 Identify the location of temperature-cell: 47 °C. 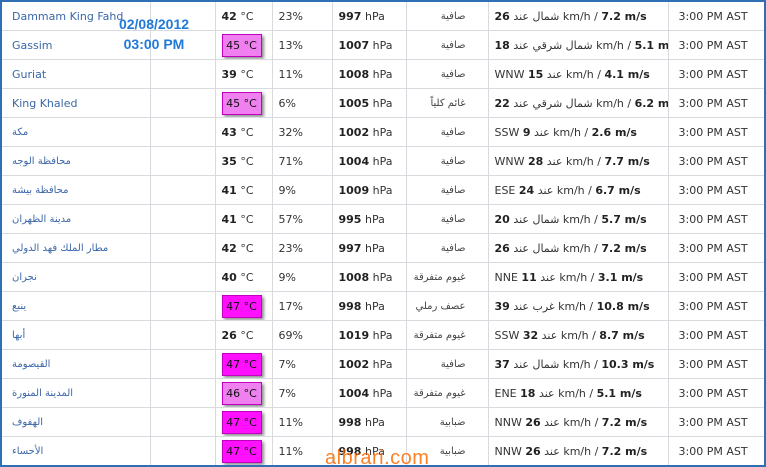
(244, 422).